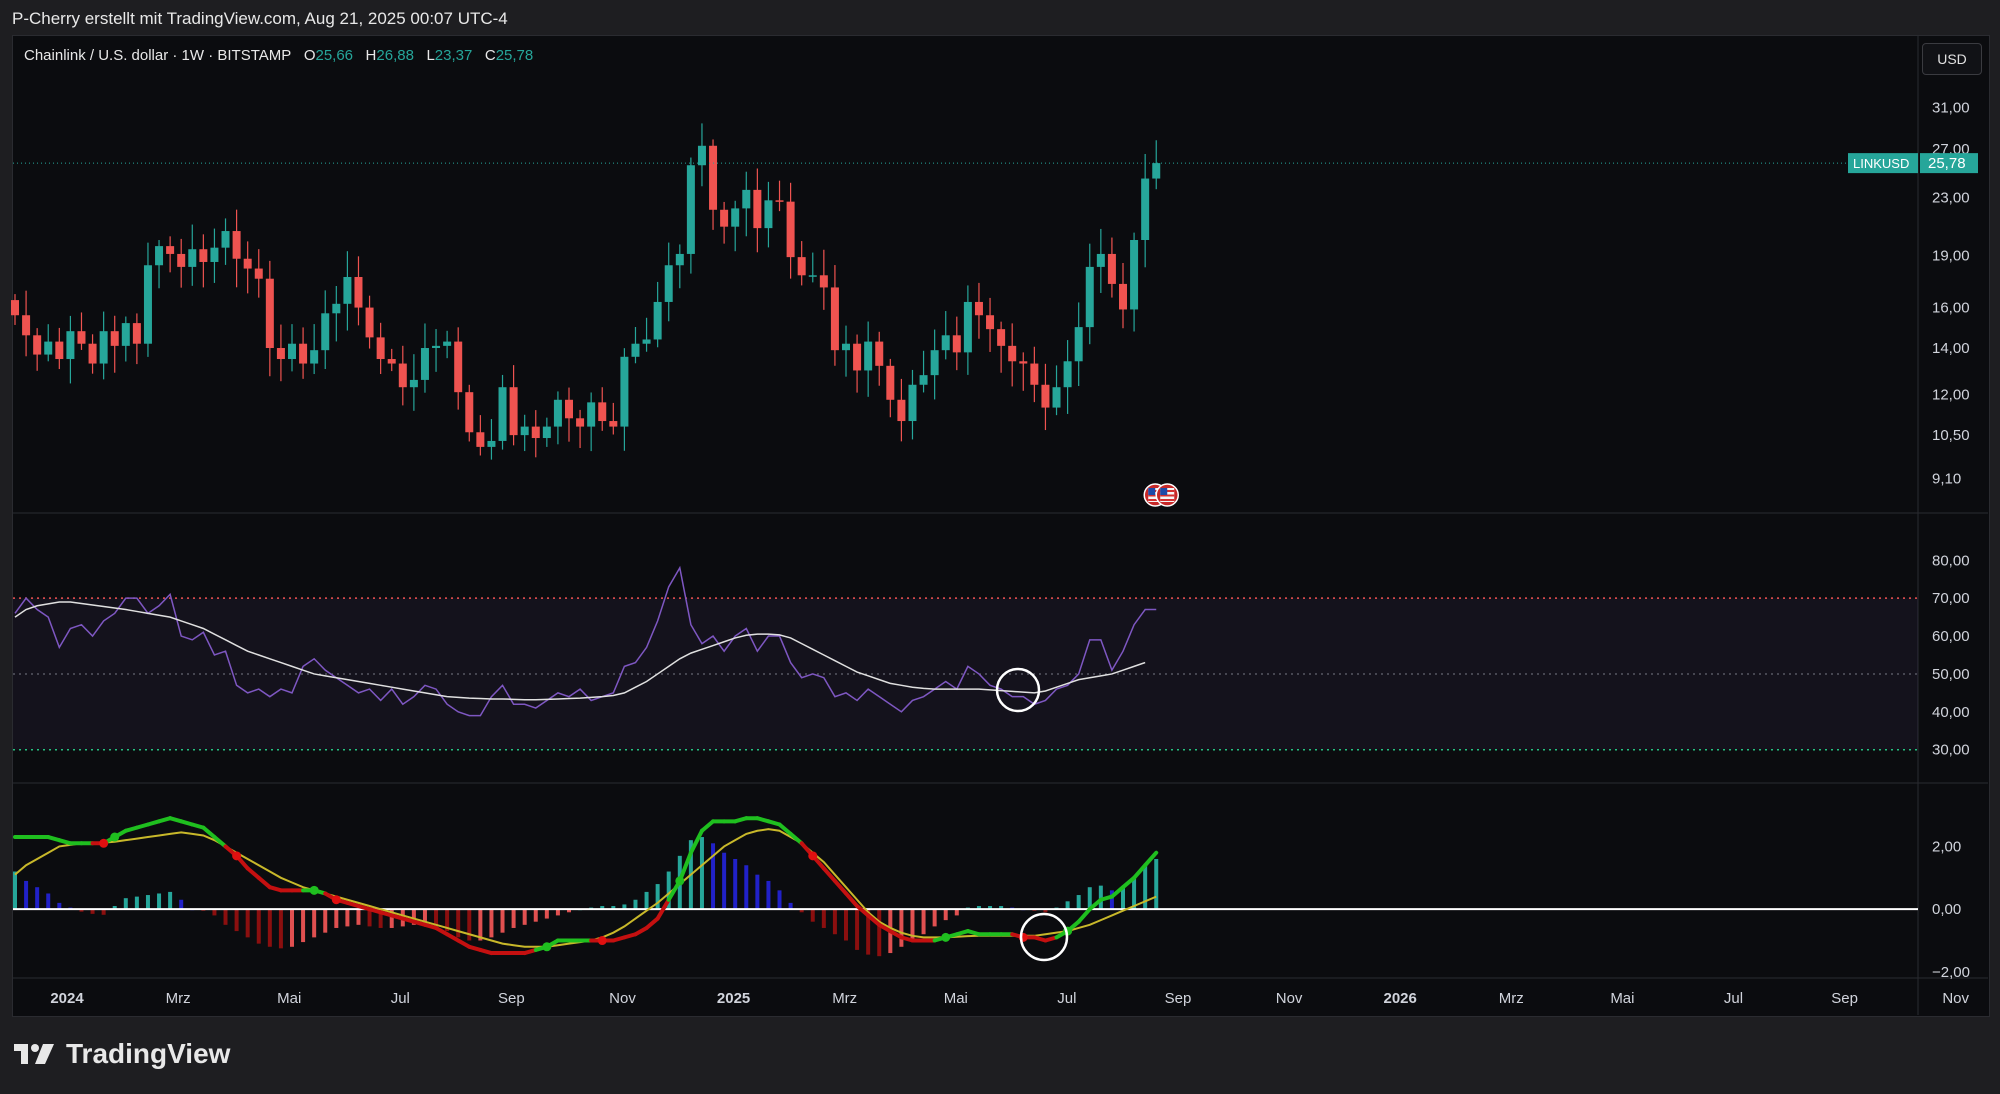  What do you see at coordinates (1066, 998) in the screenshot?
I see `time-tick-label: Jul` at bounding box center [1066, 998].